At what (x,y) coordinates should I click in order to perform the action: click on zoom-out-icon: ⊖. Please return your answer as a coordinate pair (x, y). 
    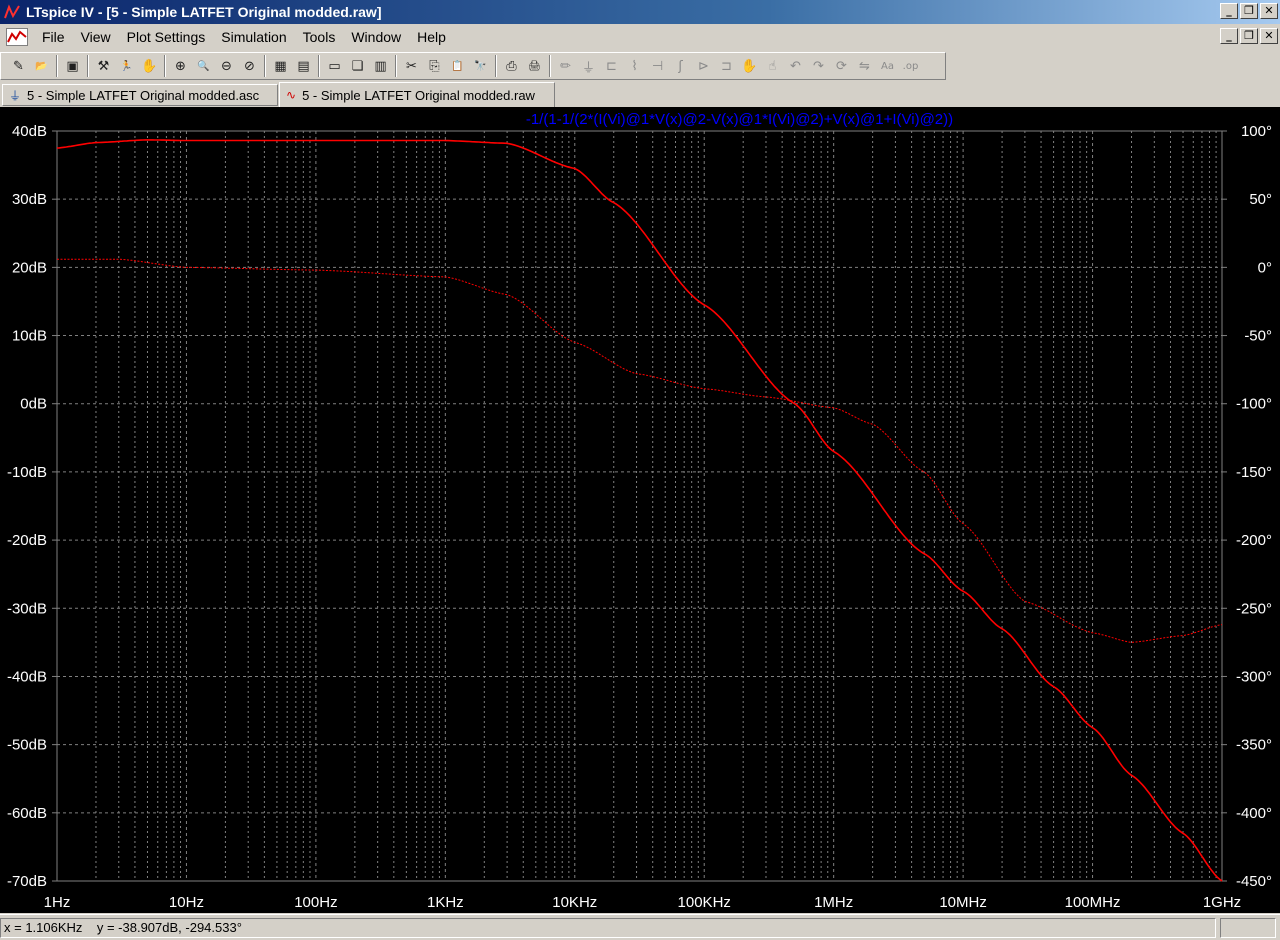
    Looking at the image, I should click on (226, 66).